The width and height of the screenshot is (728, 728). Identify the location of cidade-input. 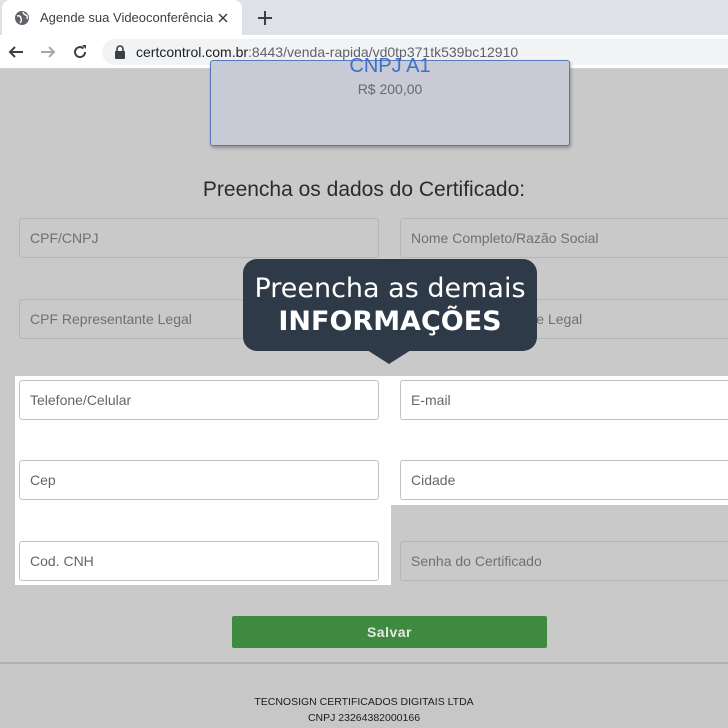
(564, 480).